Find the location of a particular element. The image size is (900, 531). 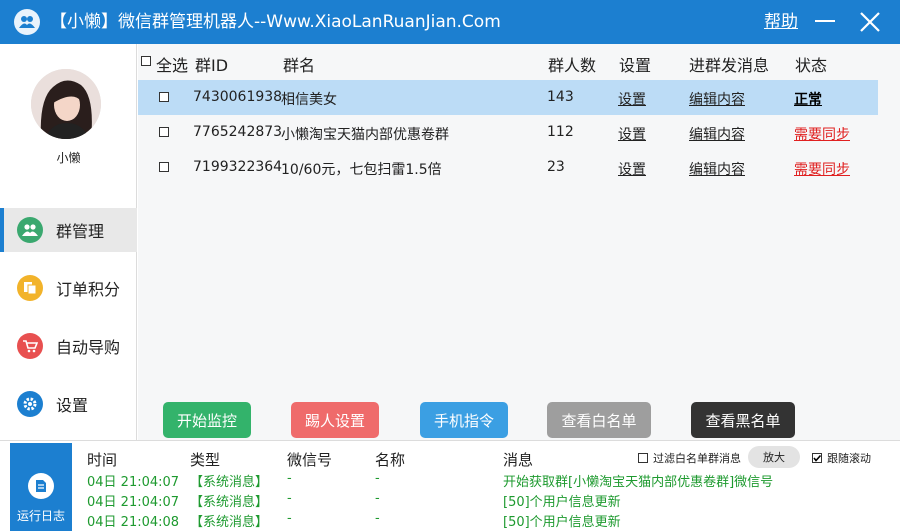

checkmark-icon is located at coordinates (817, 458).